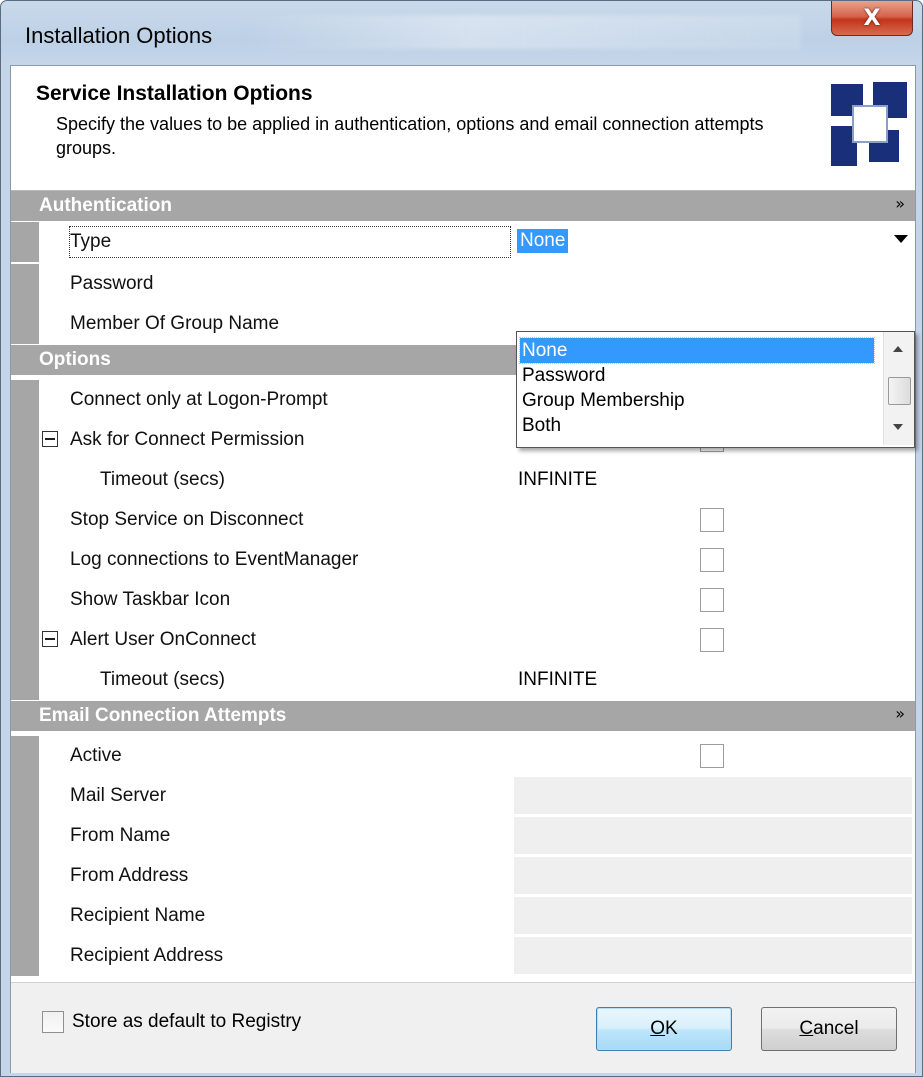 Image resolution: width=923 pixels, height=1077 pixels. I want to click on property-row-recipient-name: Recipient Name, so click(463, 916).